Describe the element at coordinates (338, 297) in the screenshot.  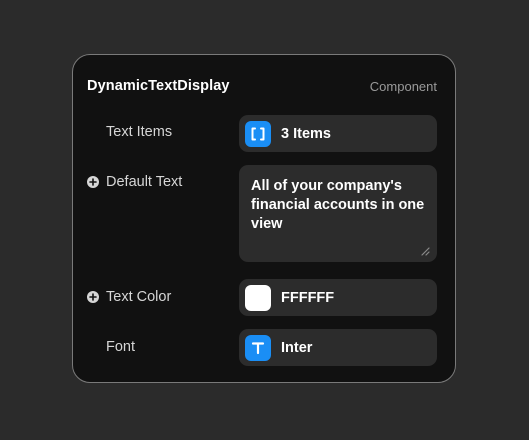
I see `text-color-field: FFFFFF` at that location.